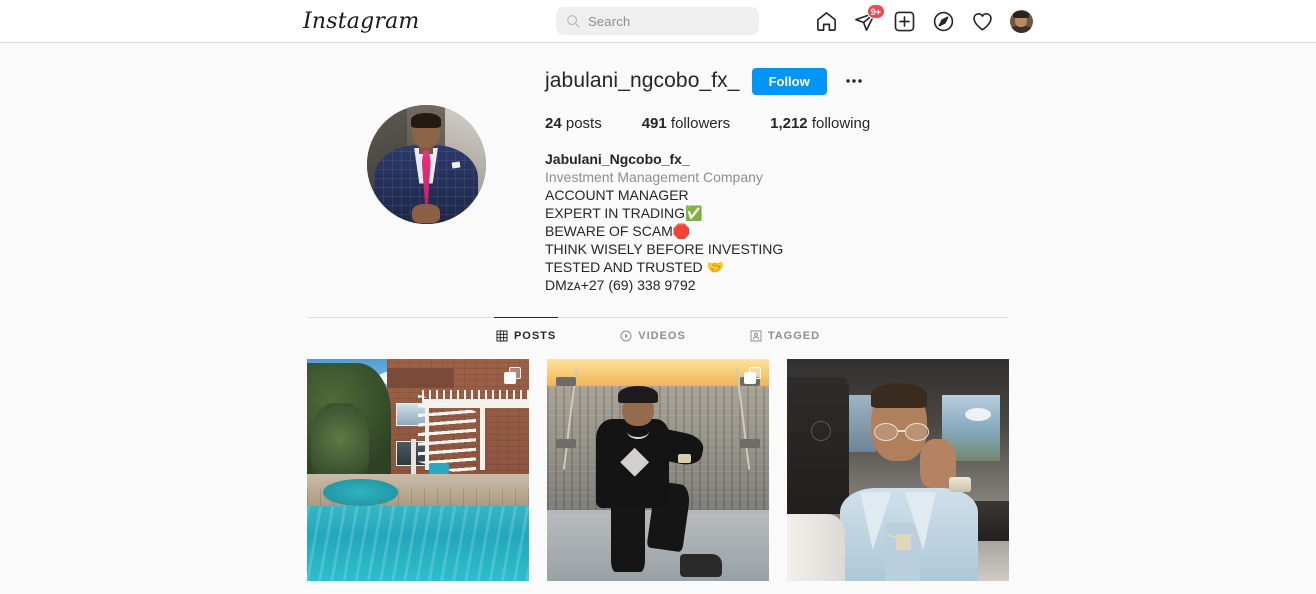  I want to click on follow-button: Follow, so click(789, 81).